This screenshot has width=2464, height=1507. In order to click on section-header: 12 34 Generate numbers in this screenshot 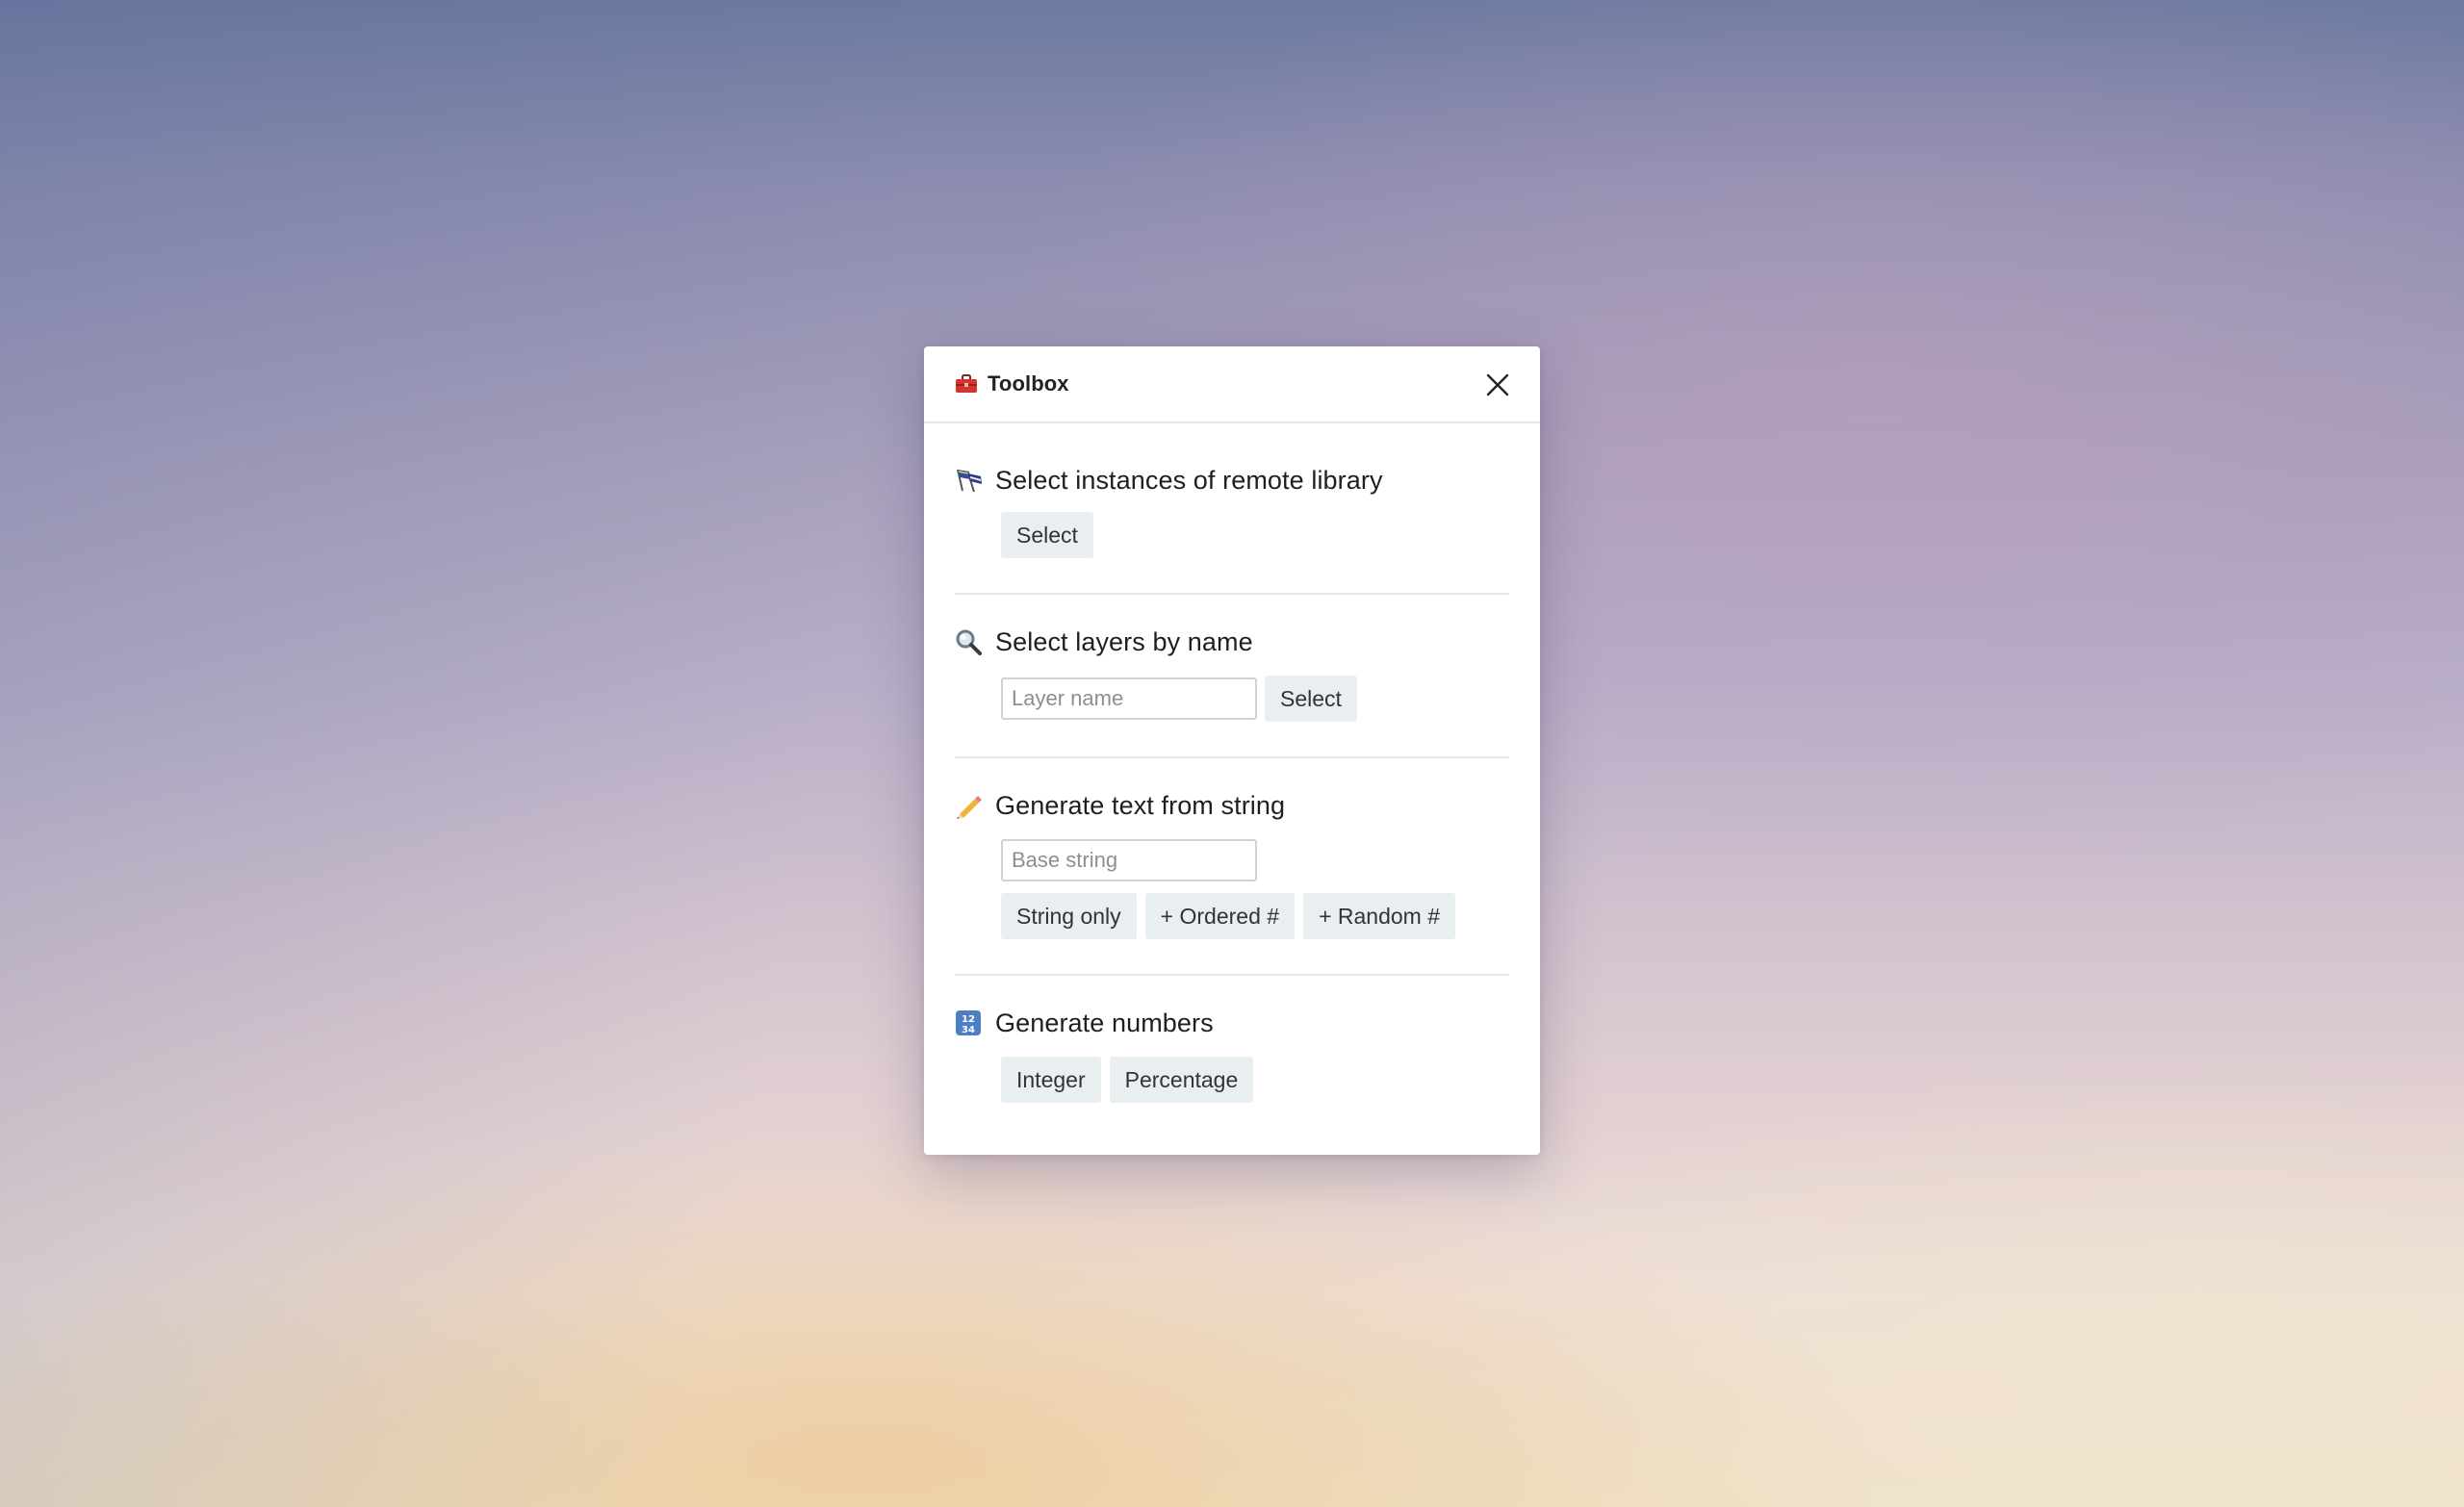, I will do `click(1232, 1023)`.